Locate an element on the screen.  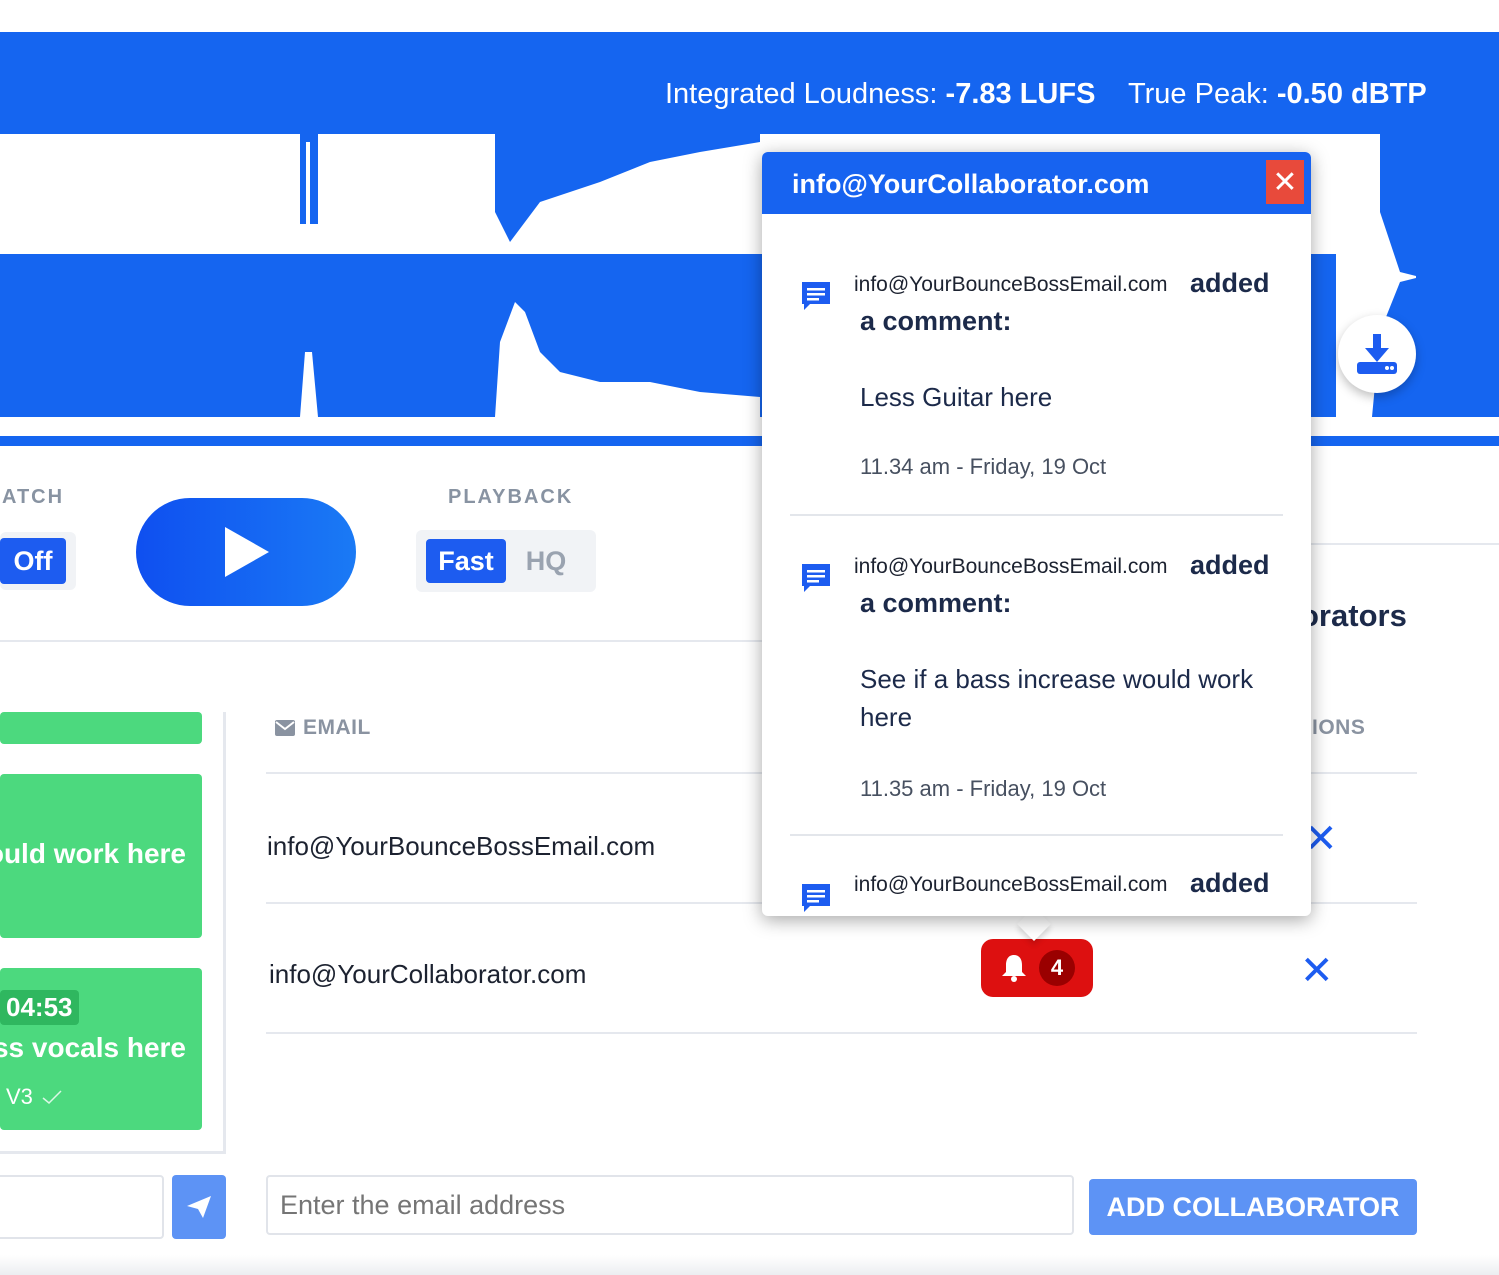
notification-time: 11.34 am - Friday, 19 Oct is located at coordinates (983, 466).